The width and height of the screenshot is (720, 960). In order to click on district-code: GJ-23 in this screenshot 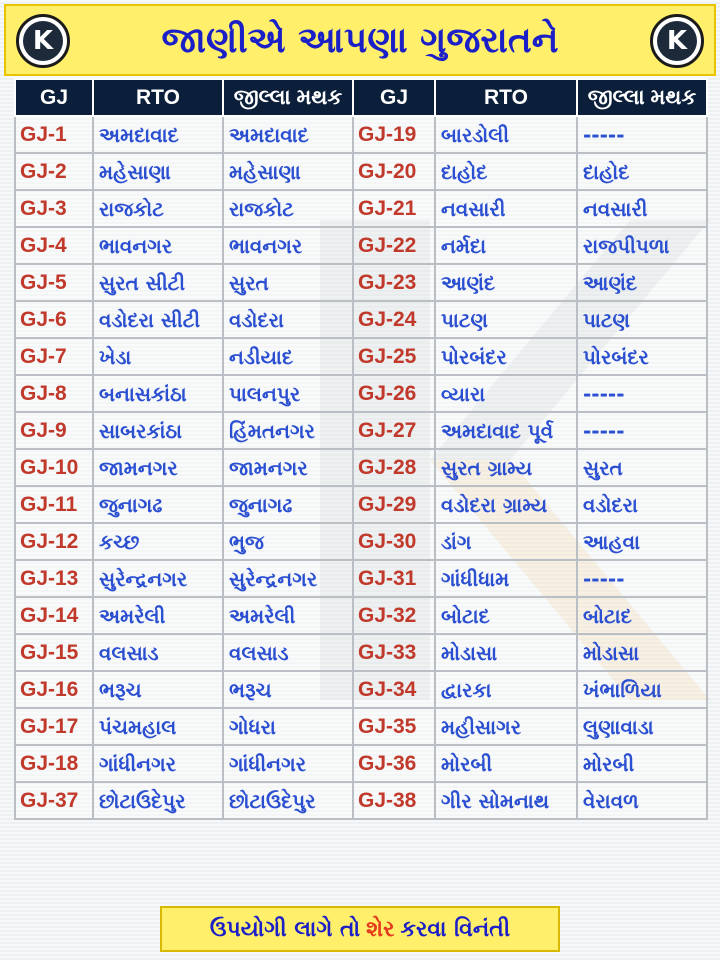, I will do `click(394, 282)`.